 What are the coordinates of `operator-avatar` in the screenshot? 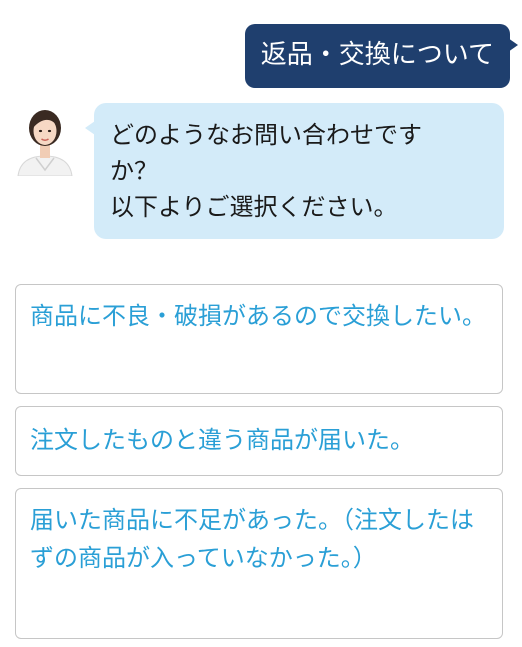 It's located at (45, 140).